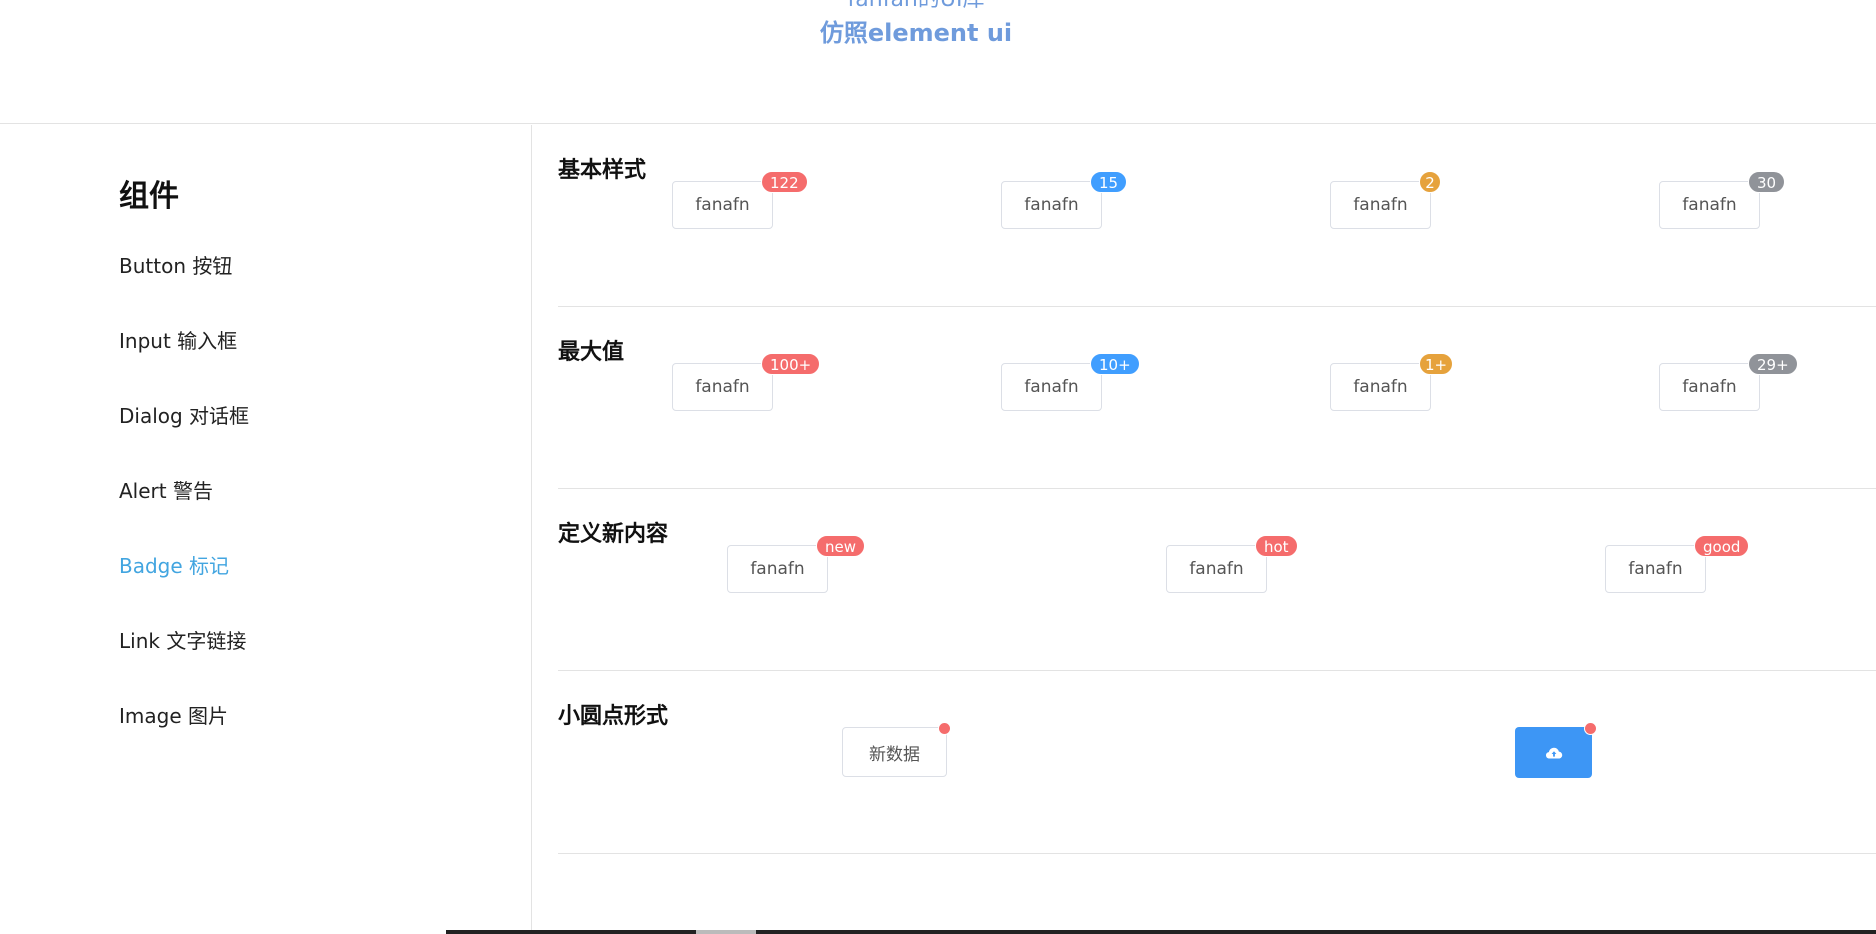 The width and height of the screenshot is (1876, 934). I want to click on new-data-button: 新数据, so click(896, 749).